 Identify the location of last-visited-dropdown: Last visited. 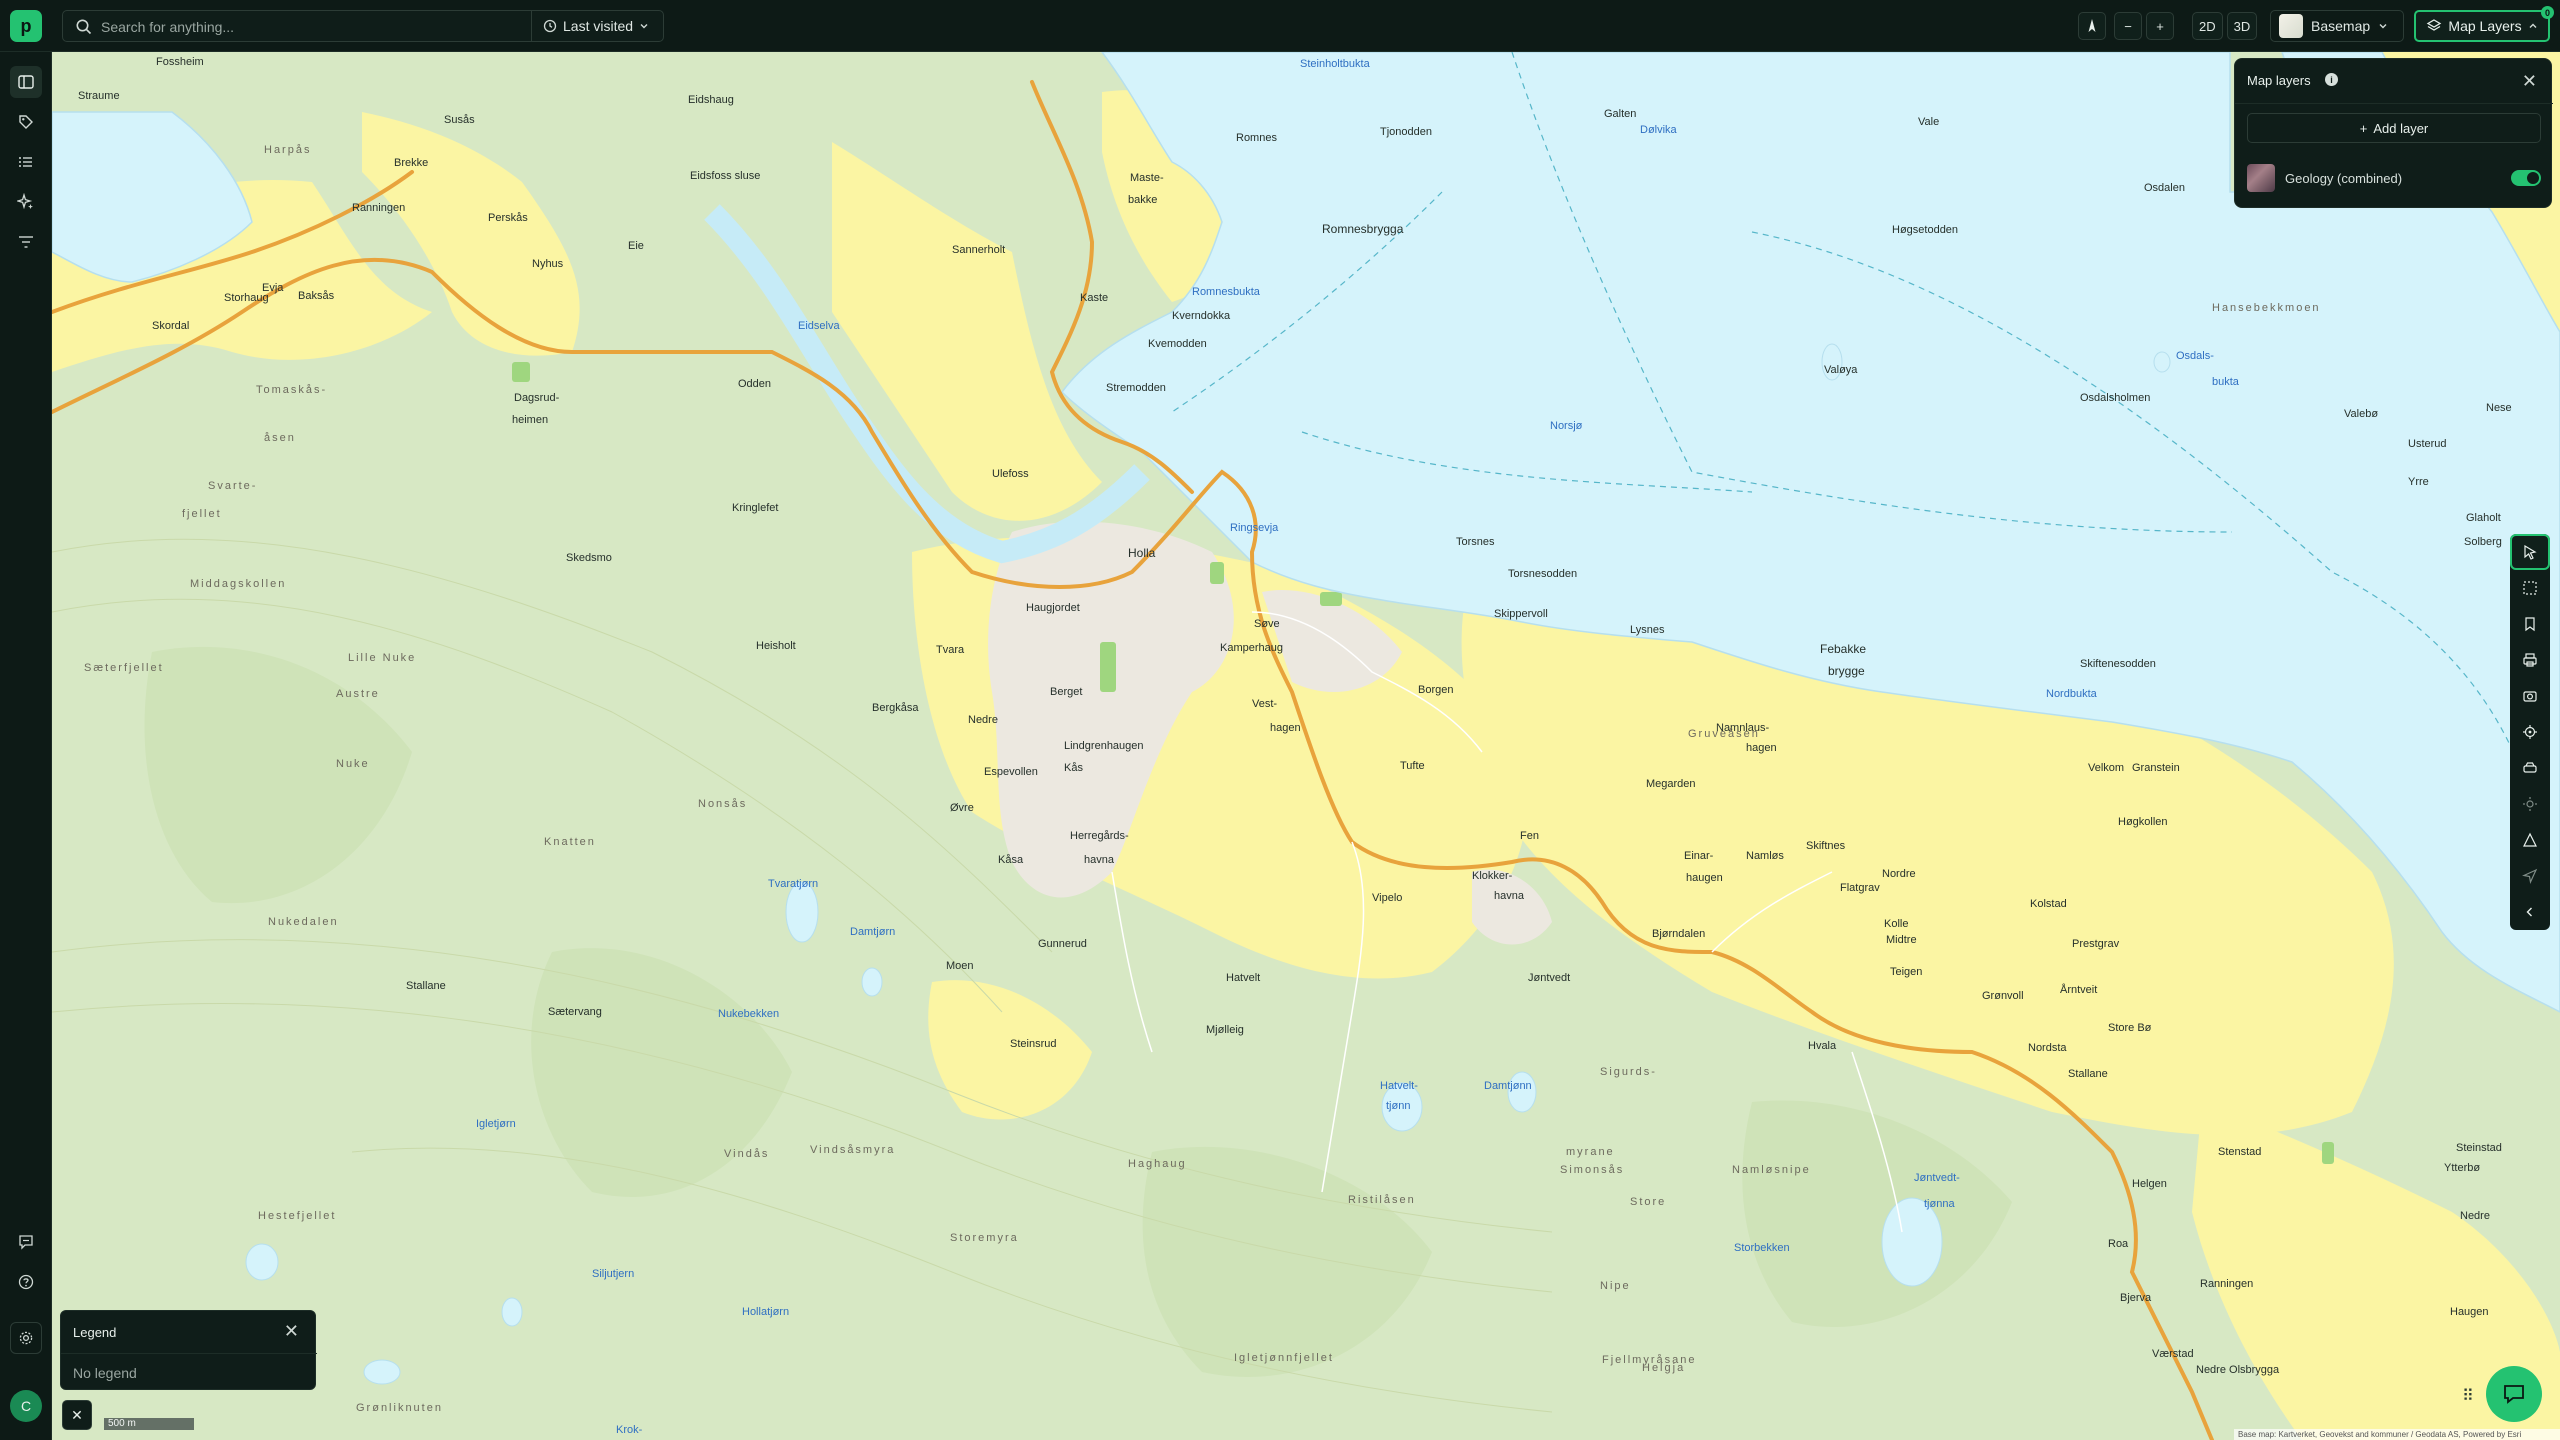
(596, 26).